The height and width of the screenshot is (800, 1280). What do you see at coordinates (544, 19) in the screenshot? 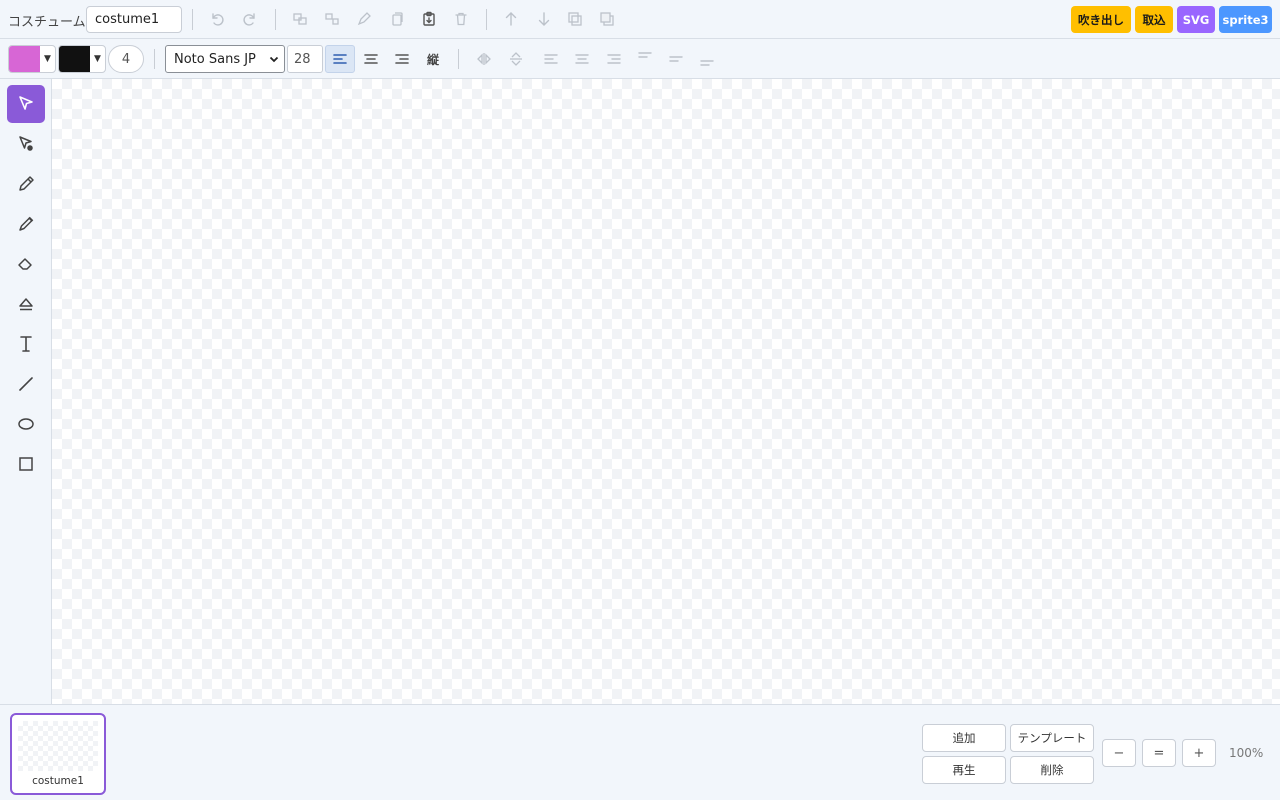
I see `send-backward-icon` at bounding box center [544, 19].